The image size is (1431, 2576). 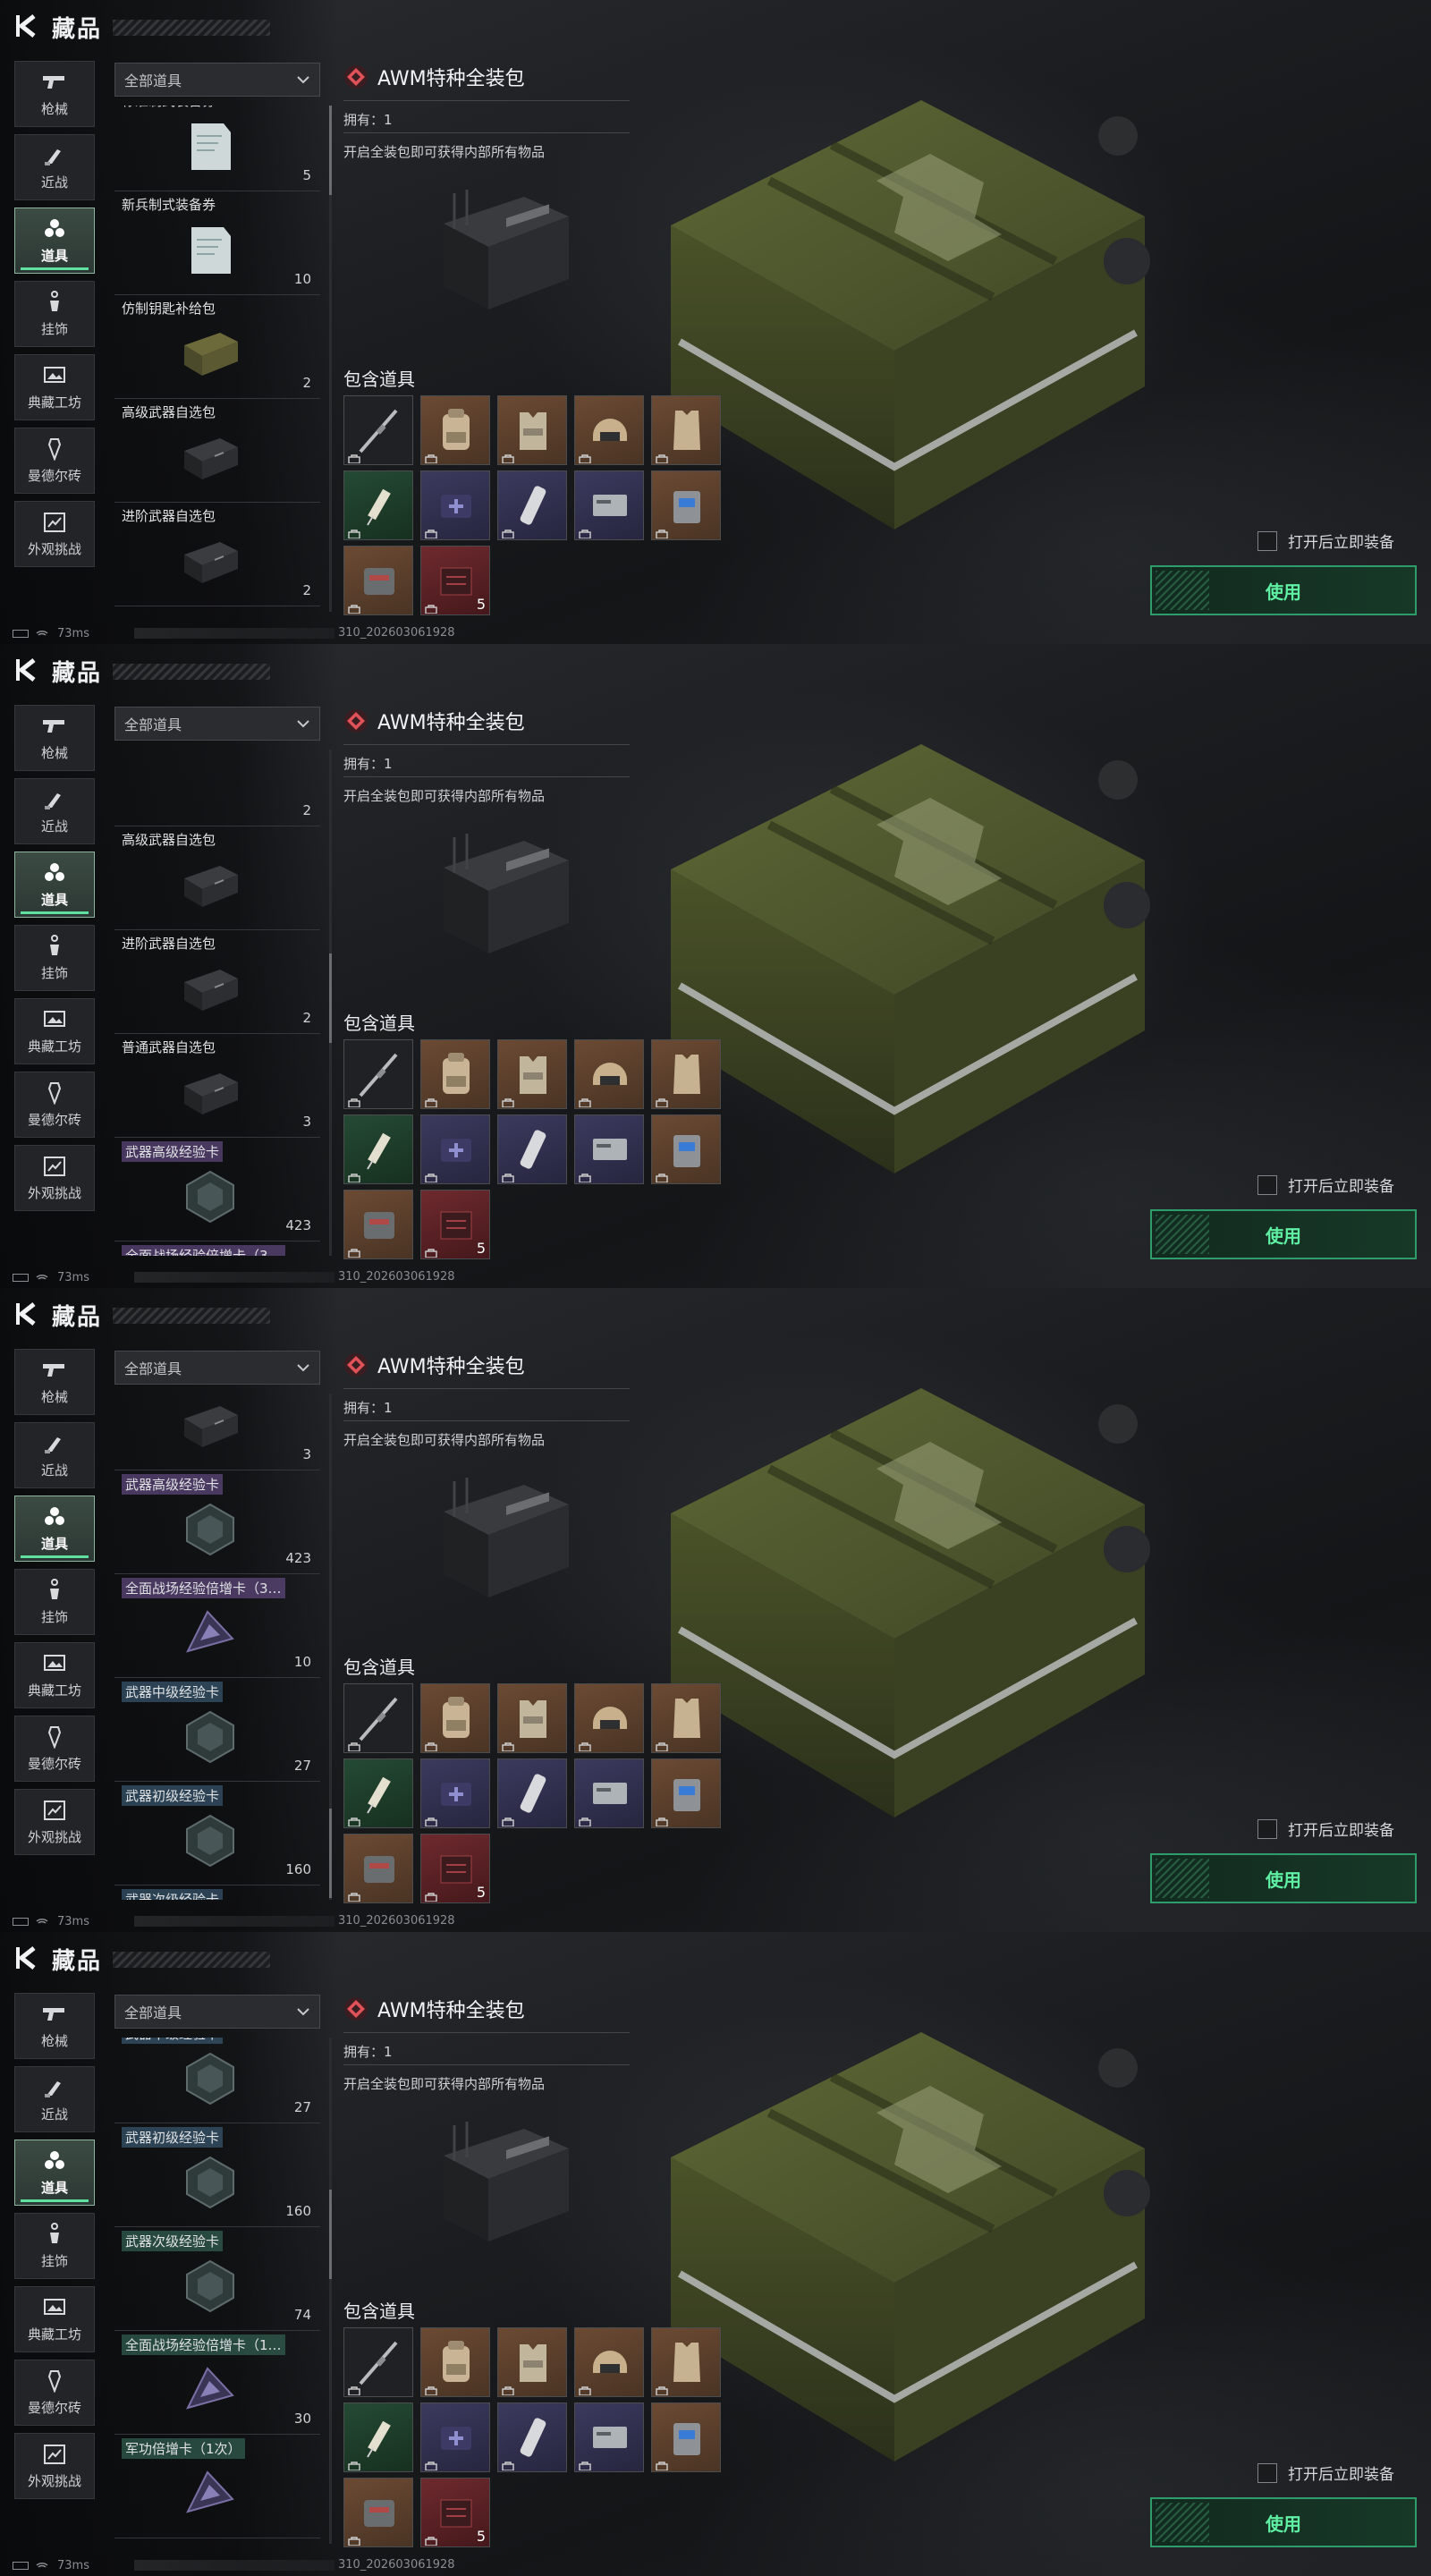 I want to click on item-list: 标准制式装备券 5 新兵制式装备券 10 仿制钥匙补给包 2 高级武器自选包进阶武器自选包 2, so click(x=217, y=359).